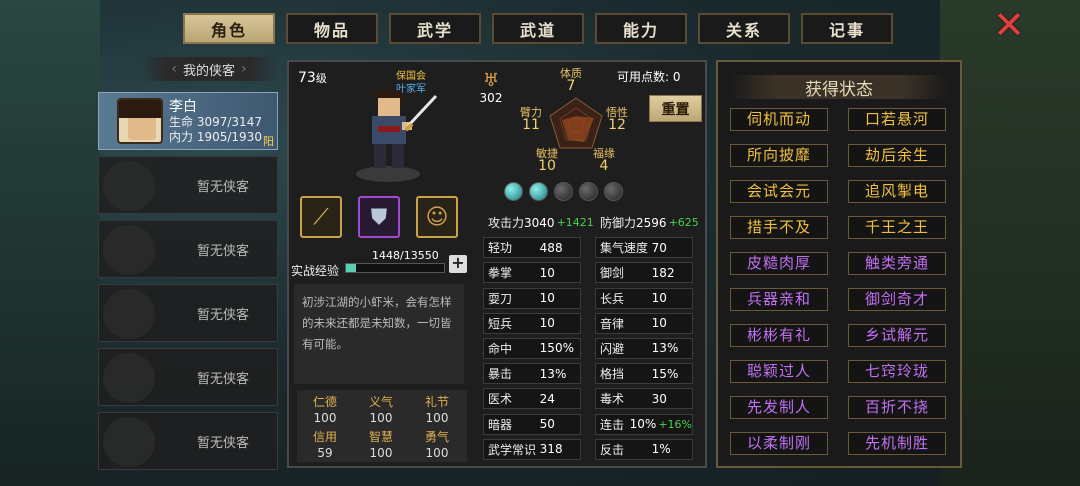 Image resolution: width=1080 pixels, height=486 pixels. What do you see at coordinates (312, 78) in the screenshot?
I see `level: 73级` at bounding box center [312, 78].